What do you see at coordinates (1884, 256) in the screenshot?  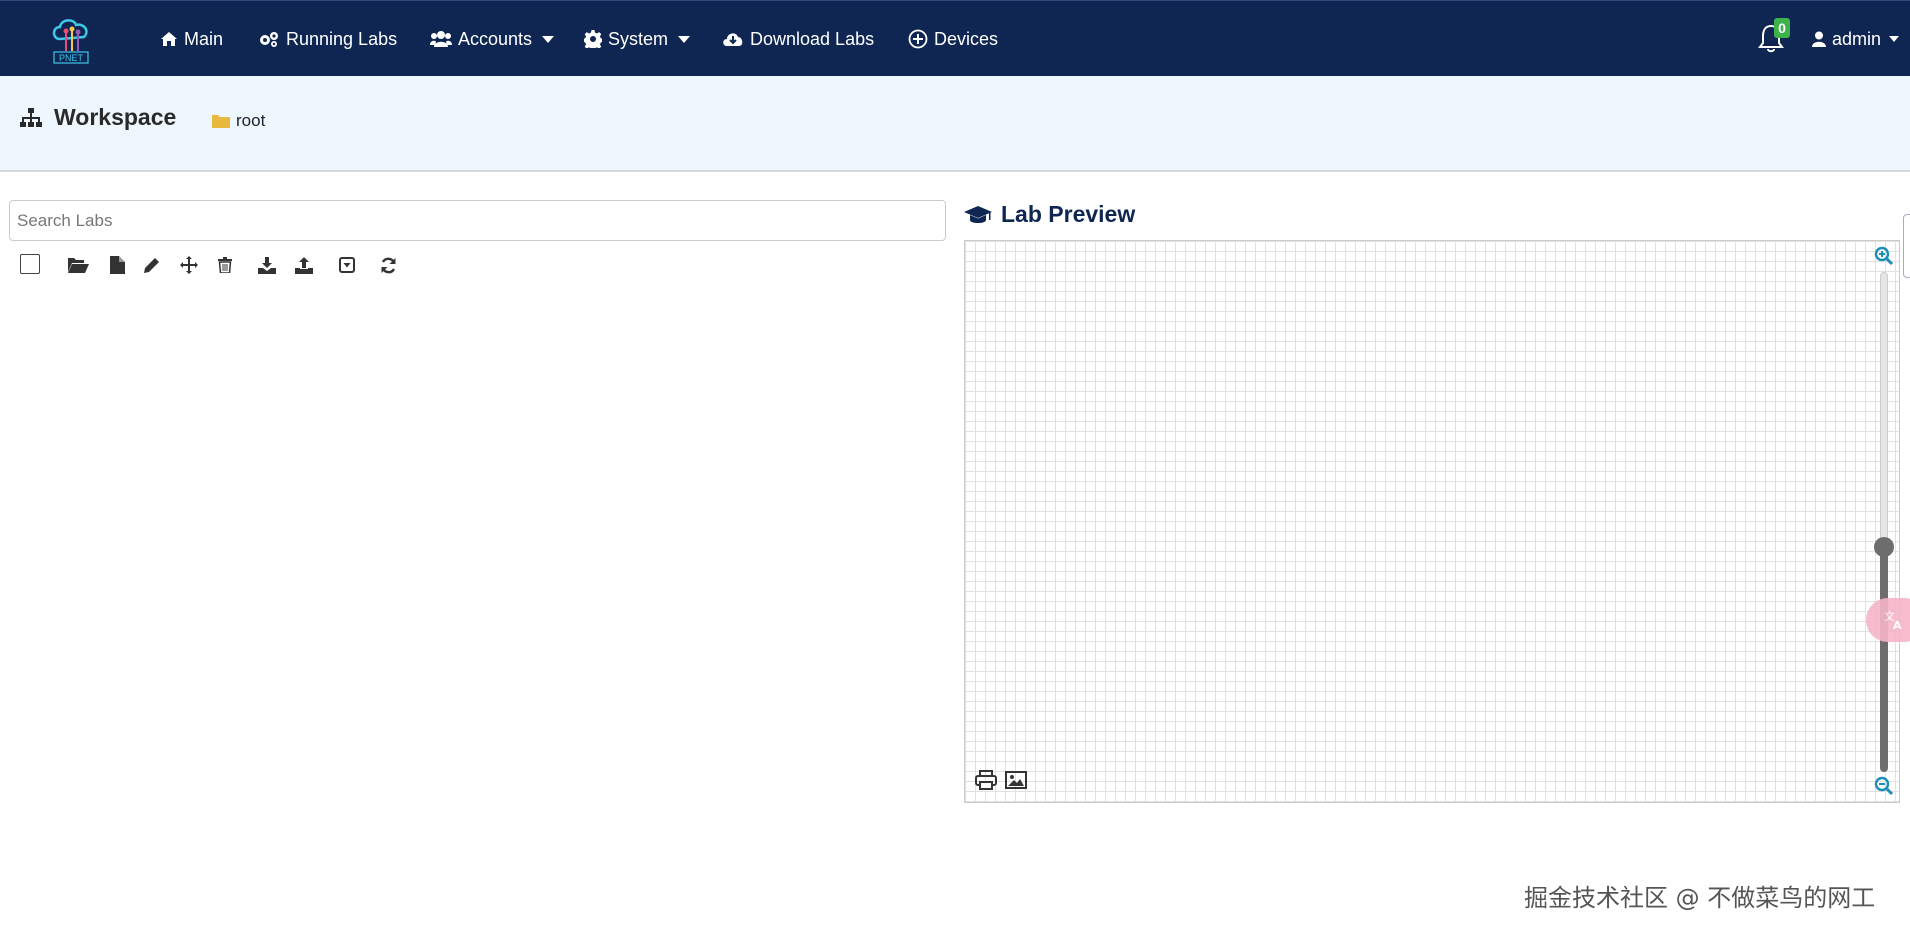 I see `zoom-in-icon` at bounding box center [1884, 256].